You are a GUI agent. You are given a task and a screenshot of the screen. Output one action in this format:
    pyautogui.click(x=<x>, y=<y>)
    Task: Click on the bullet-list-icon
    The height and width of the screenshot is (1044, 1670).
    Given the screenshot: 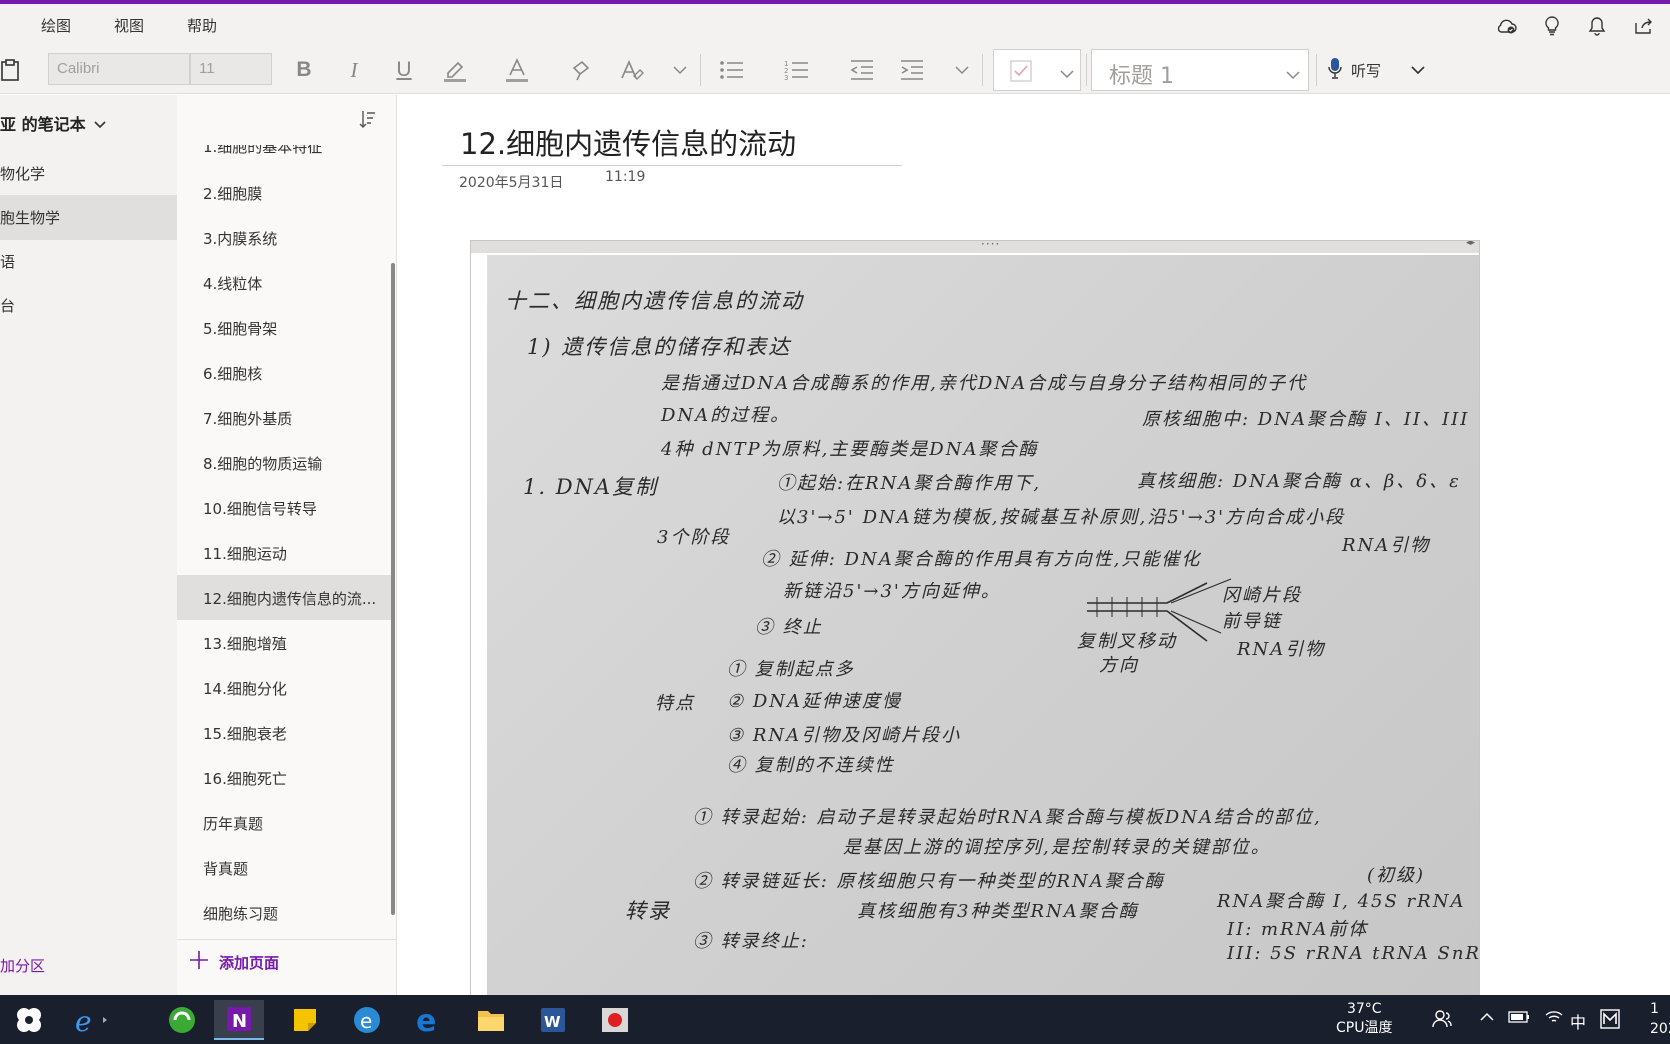 What is the action you would take?
    pyautogui.click(x=732, y=70)
    